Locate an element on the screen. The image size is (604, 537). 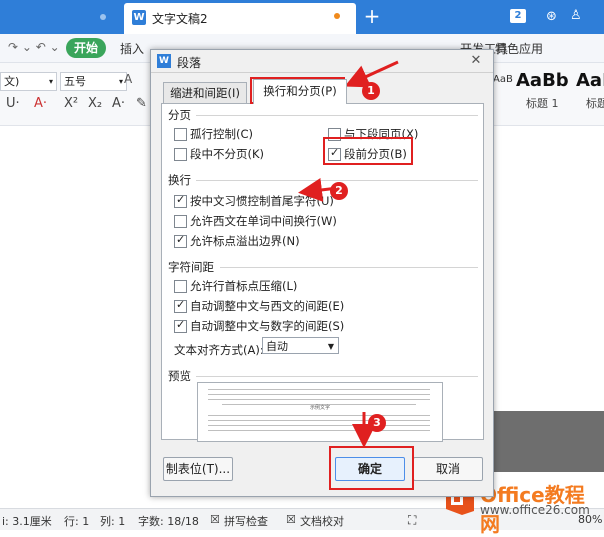
annotation-badge-1: 1 is located at coordinates (371, 91).